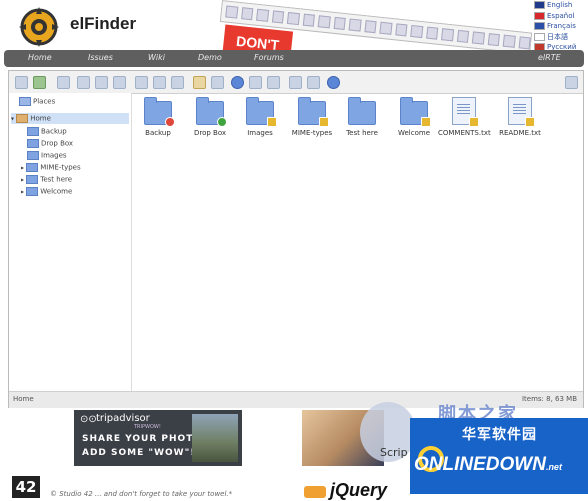 This screenshot has width=588, height=501. I want to click on file-item-test-here: Test here, so click(362, 117).